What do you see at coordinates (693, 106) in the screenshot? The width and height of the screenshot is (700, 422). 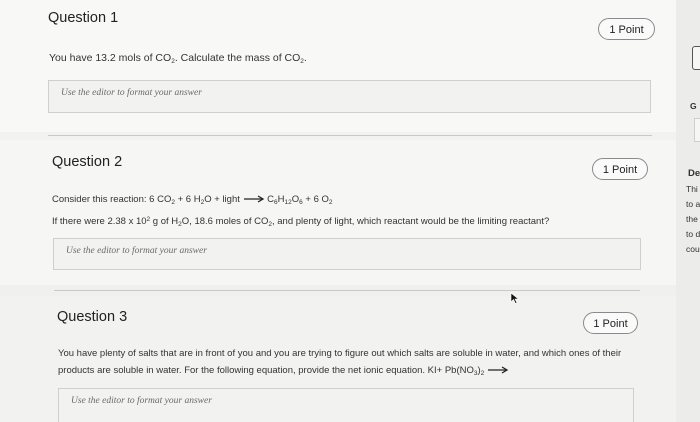 I see `side-panel-heading: G` at bounding box center [693, 106].